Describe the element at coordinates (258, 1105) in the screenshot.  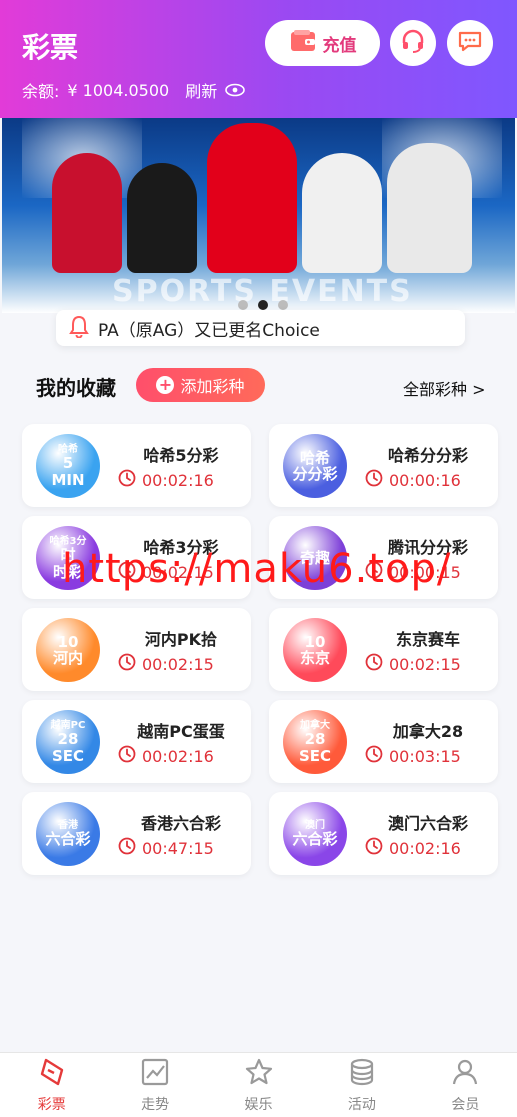
I see `nav-label: 娱乐` at that location.